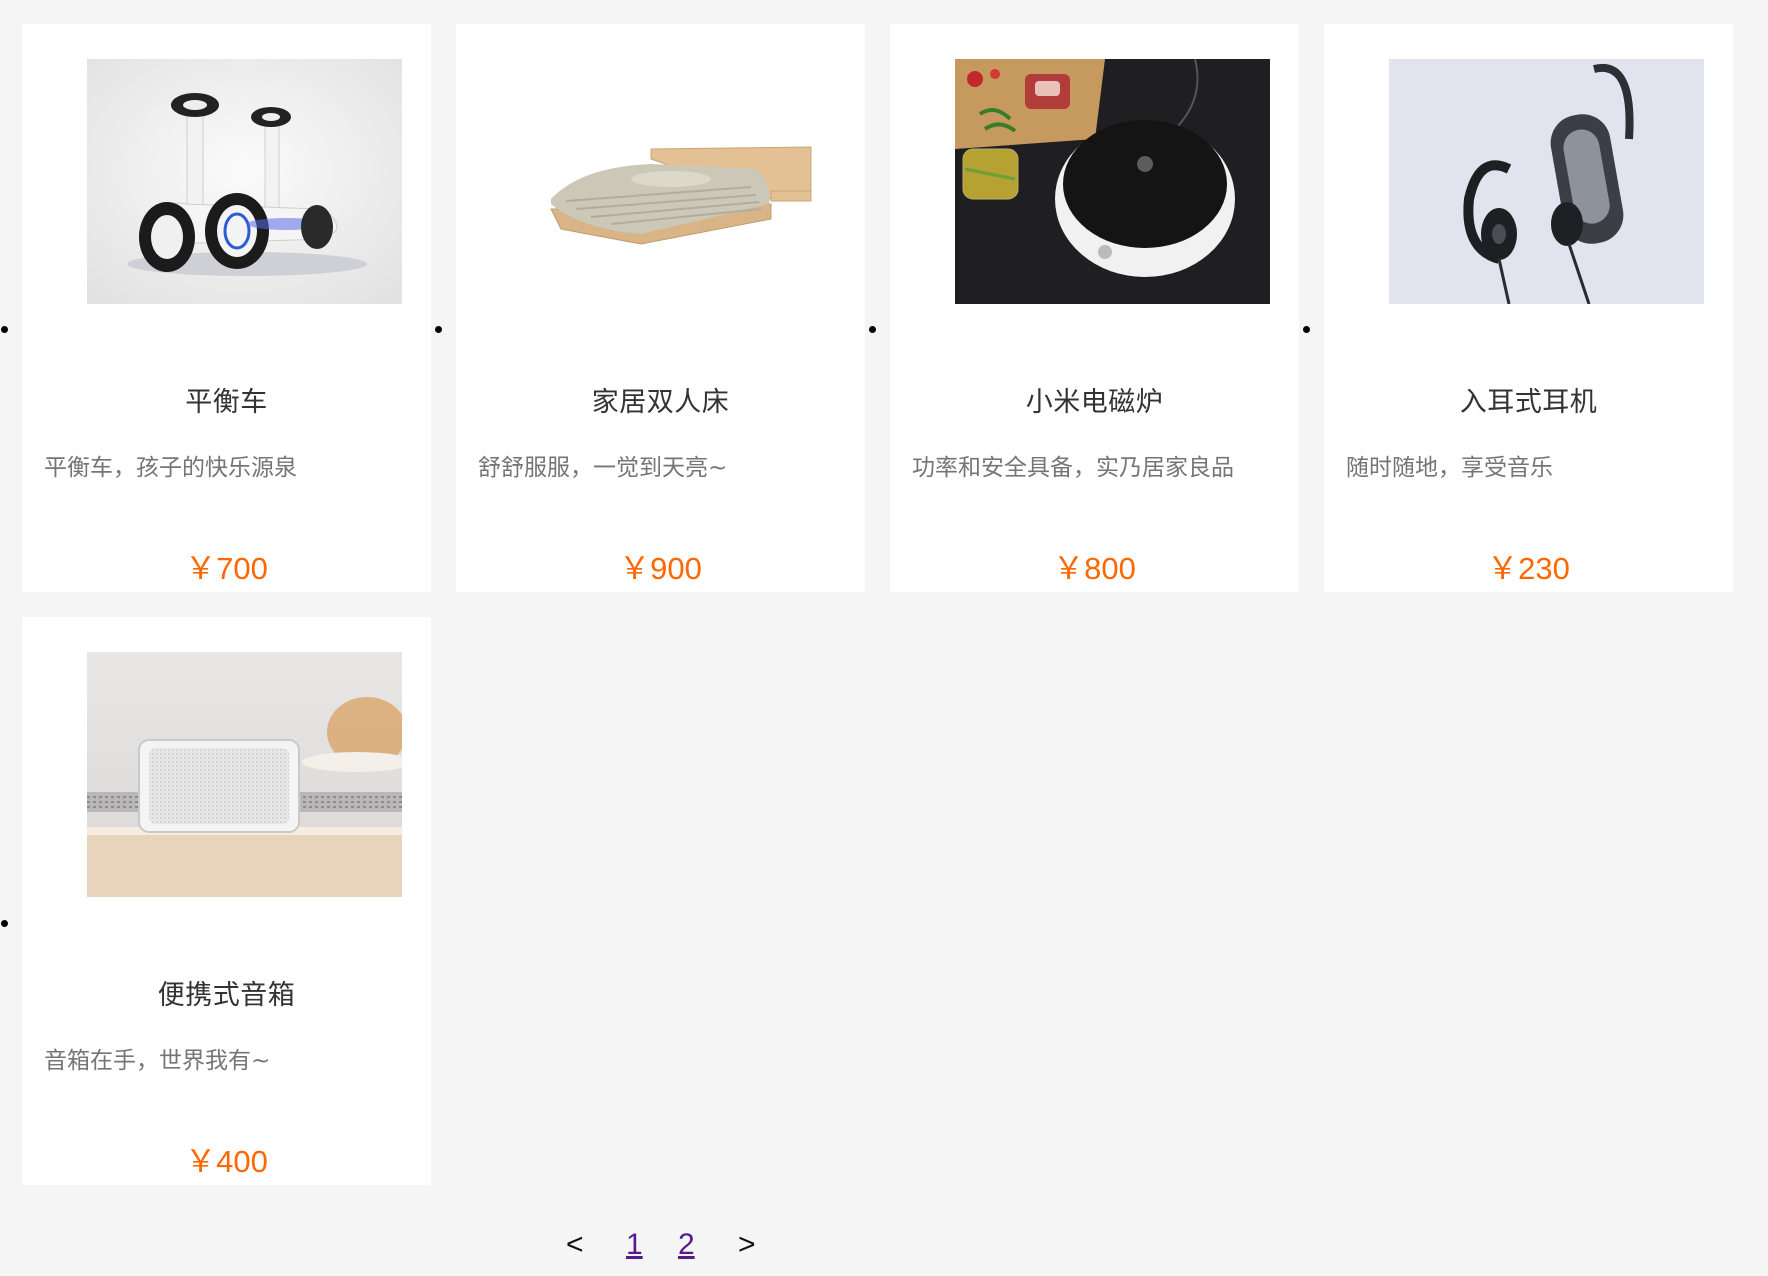 Image resolution: width=1768 pixels, height=1276 pixels. Describe the element at coordinates (226, 901) in the screenshot. I see `product-card: 便携式音箱 音箱在手，世界我有~ ￥400` at that location.